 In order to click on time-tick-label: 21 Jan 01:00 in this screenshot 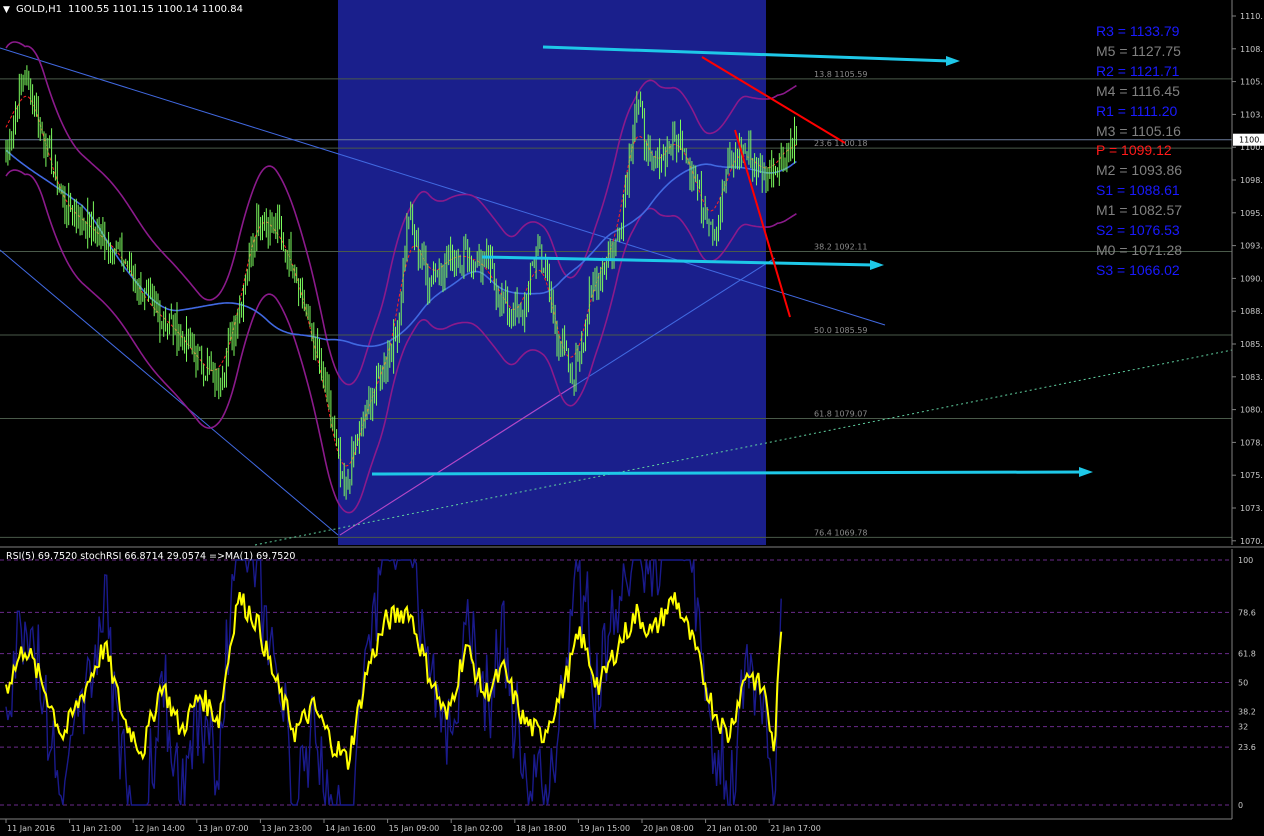, I will do `click(732, 828)`.